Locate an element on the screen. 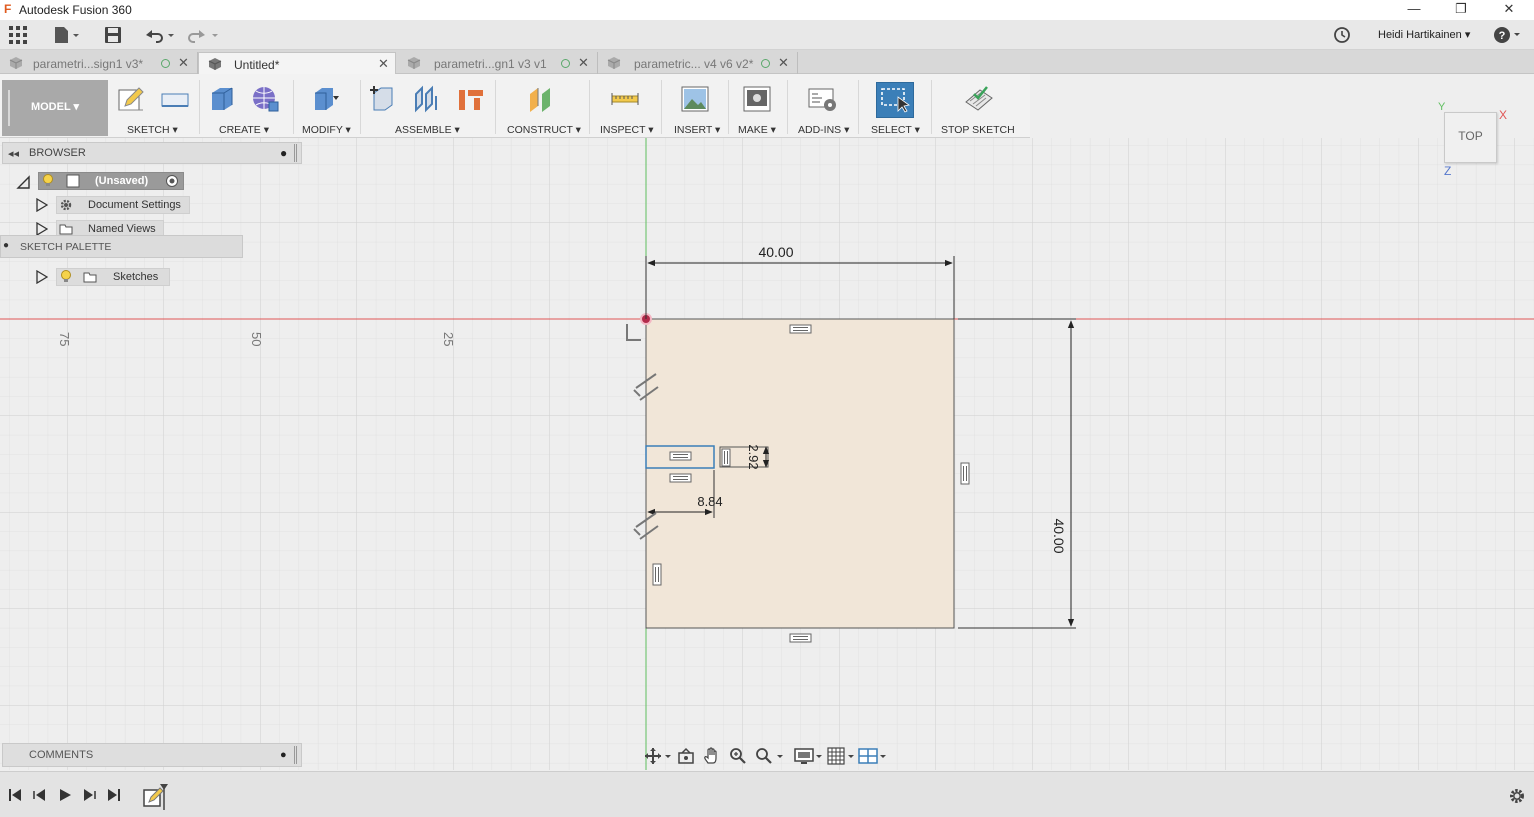 This screenshot has height=817, width=1534. activate-radio-icon is located at coordinates (172, 181).